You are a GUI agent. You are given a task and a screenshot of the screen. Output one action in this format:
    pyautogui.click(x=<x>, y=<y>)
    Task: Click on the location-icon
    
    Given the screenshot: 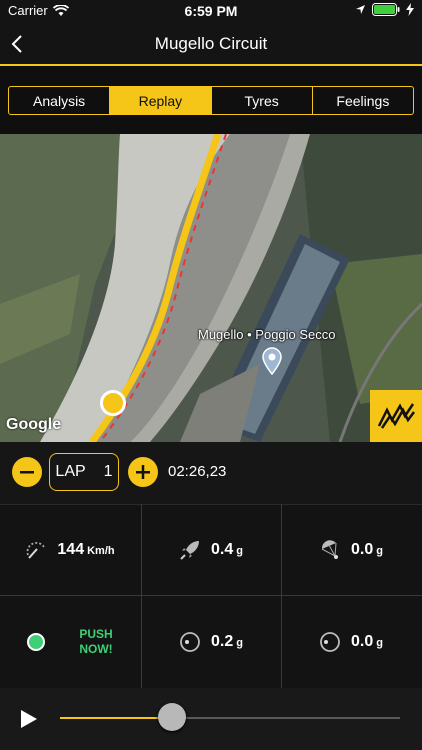 What is the action you would take?
    pyautogui.click(x=360, y=9)
    